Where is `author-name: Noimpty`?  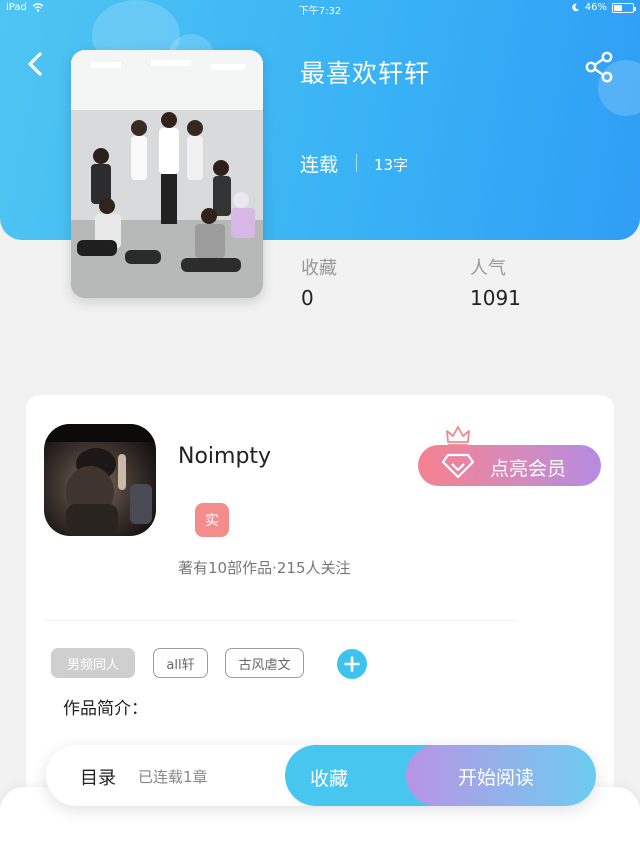
author-name: Noimpty is located at coordinates (224, 456).